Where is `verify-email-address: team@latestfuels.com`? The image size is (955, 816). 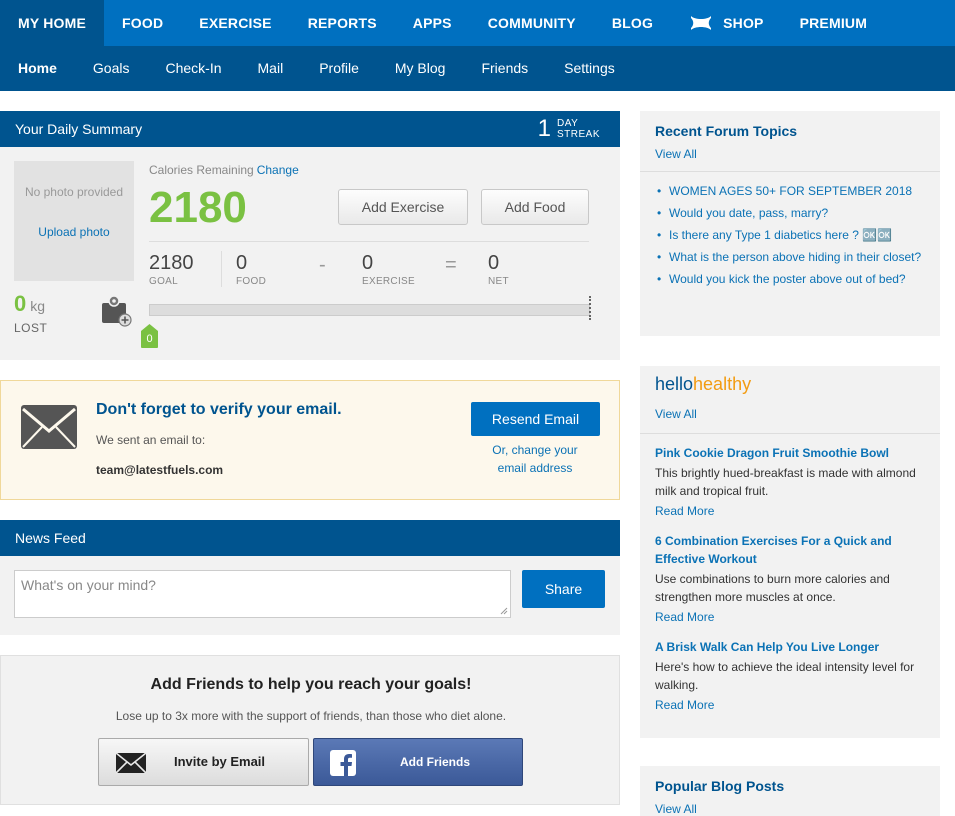 verify-email-address: team@latestfuels.com is located at coordinates (160, 470).